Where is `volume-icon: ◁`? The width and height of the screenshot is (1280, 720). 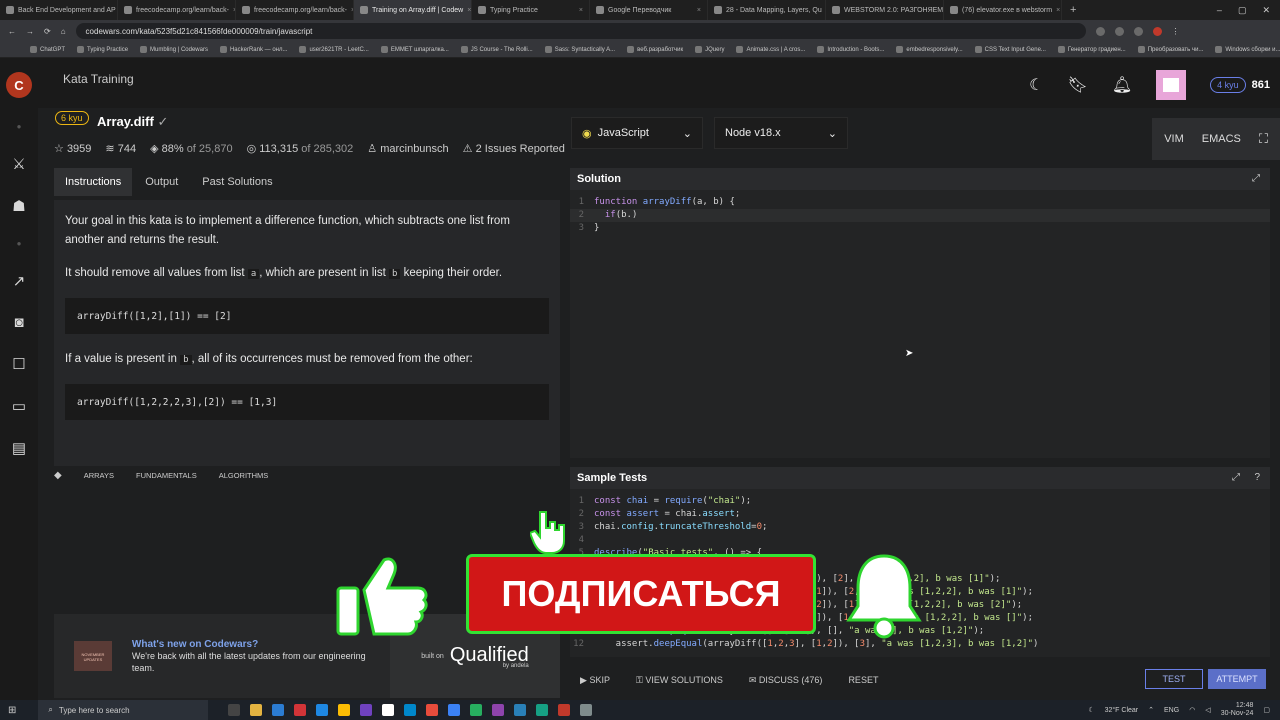
volume-icon: ◁ is located at coordinates (1207, 710).